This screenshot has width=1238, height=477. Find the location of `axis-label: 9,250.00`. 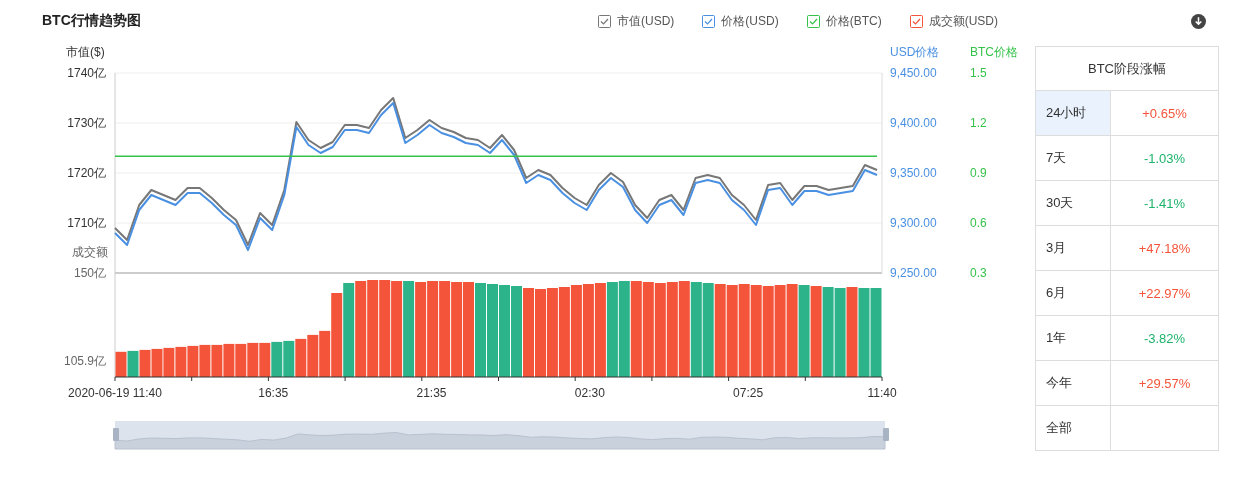

axis-label: 9,250.00 is located at coordinates (913, 273).